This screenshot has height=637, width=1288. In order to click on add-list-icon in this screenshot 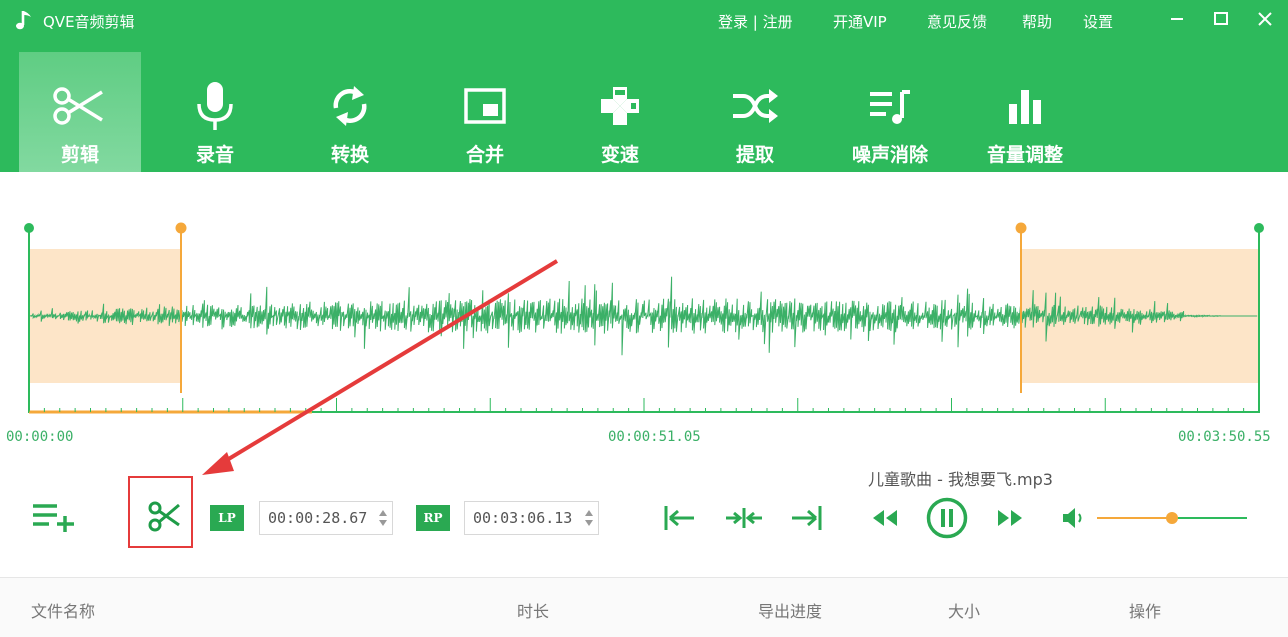, I will do `click(53, 518)`.